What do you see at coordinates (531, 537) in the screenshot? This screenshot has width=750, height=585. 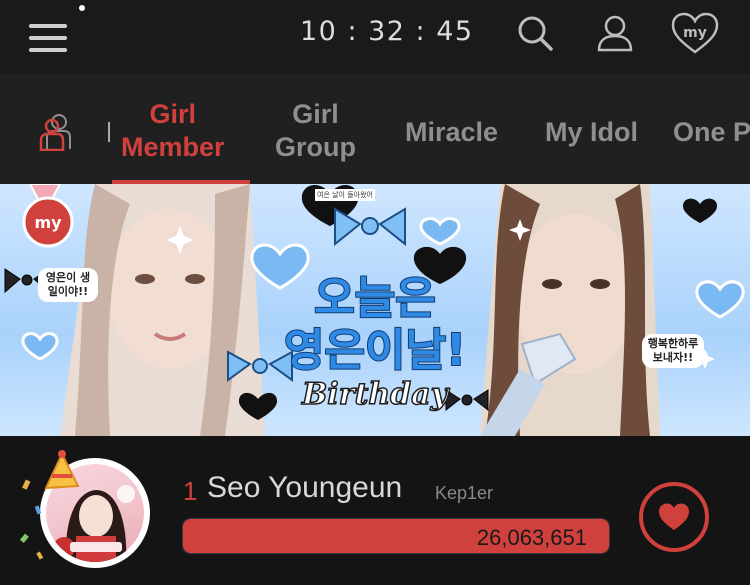 I see `vote-count: 26,063,651` at bounding box center [531, 537].